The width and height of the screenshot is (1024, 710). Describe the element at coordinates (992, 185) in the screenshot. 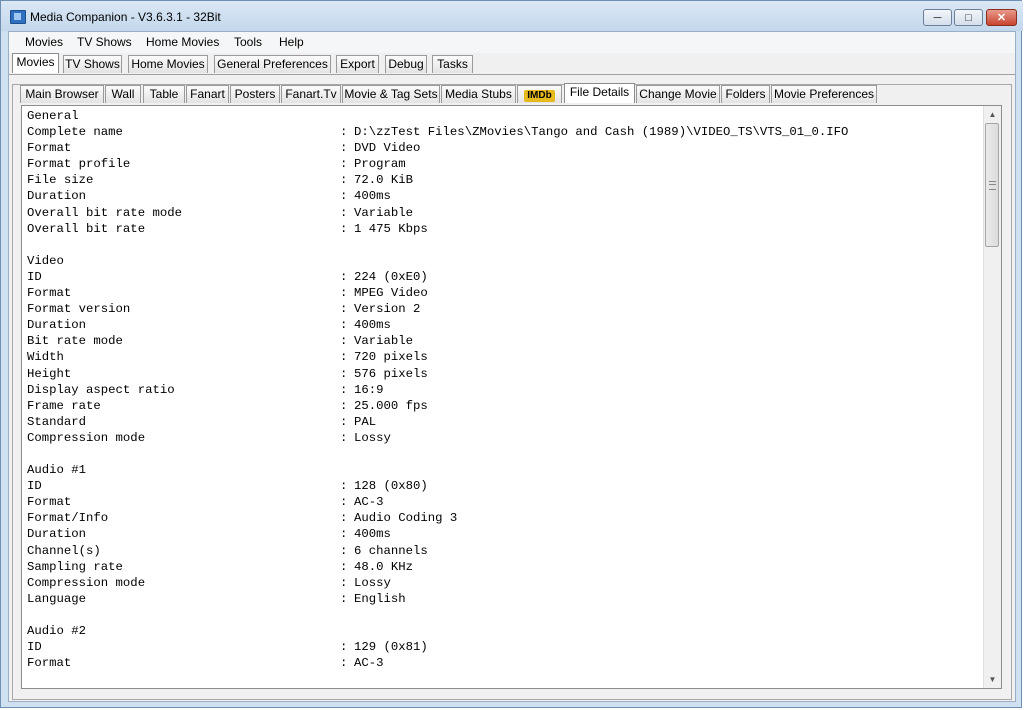

I see `scroll-thumb` at that location.